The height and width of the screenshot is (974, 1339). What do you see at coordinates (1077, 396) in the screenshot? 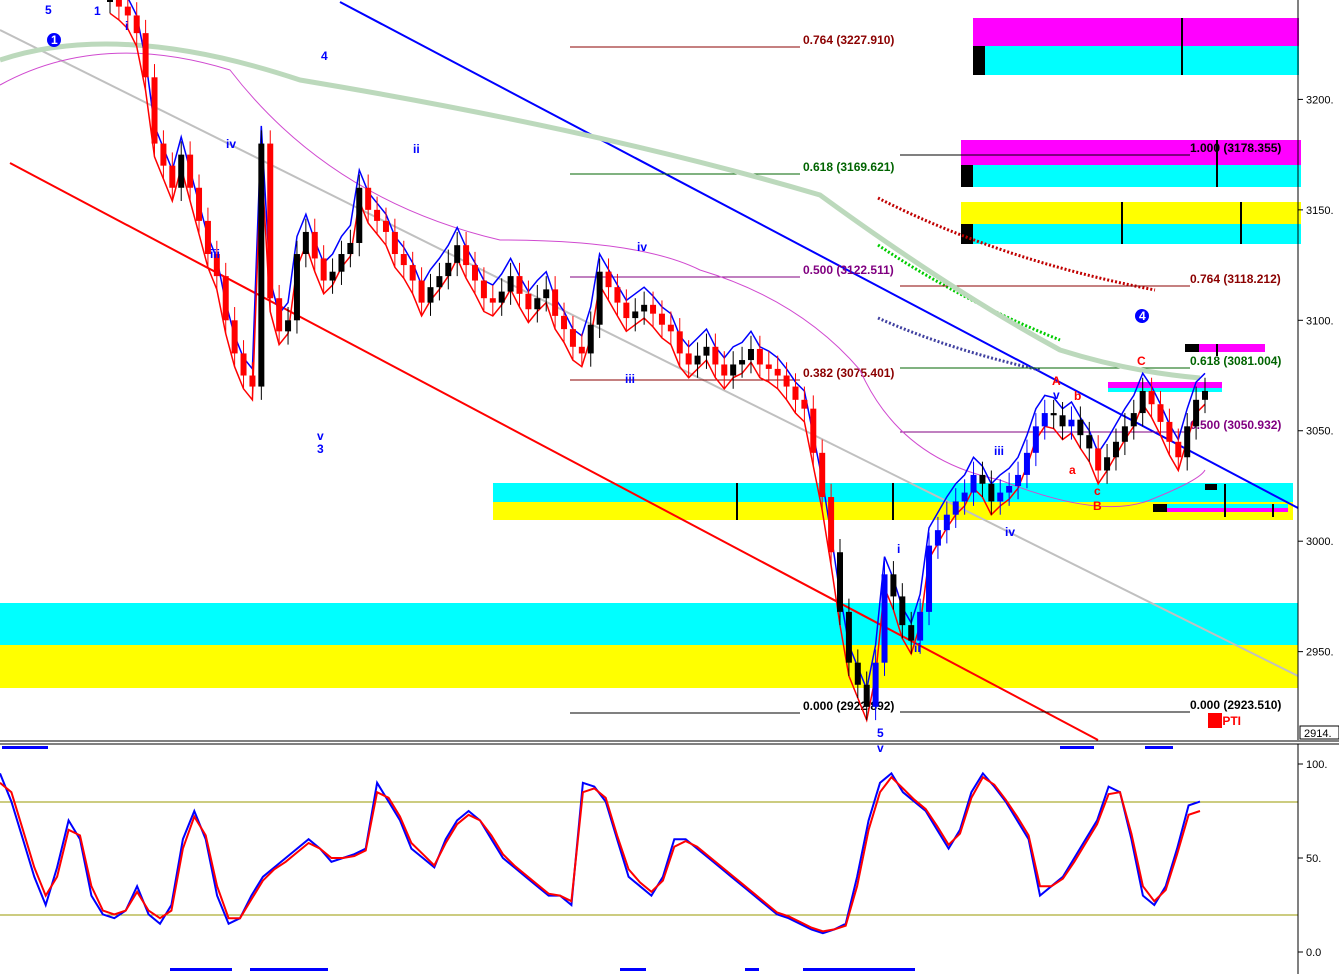
I see `wave-label-20: b` at bounding box center [1077, 396].